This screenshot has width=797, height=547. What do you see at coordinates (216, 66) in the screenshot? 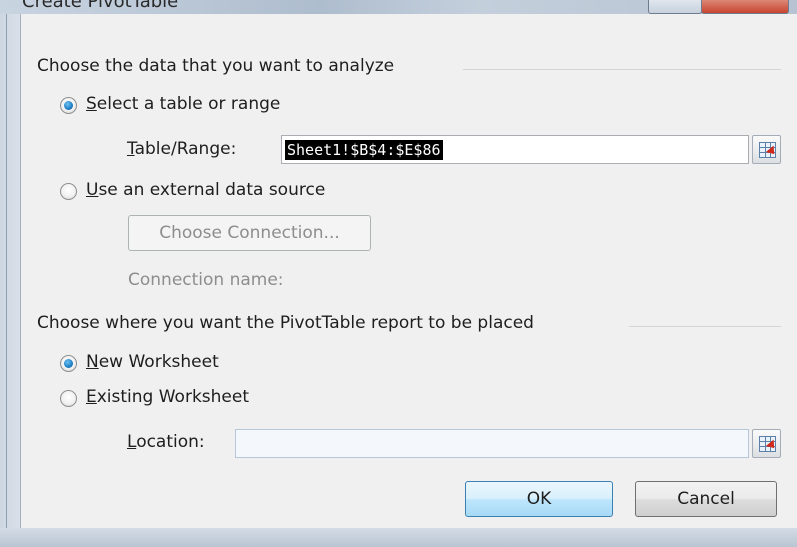
I see `analyze-section-title: Choose the data that you want to analyze` at bounding box center [216, 66].